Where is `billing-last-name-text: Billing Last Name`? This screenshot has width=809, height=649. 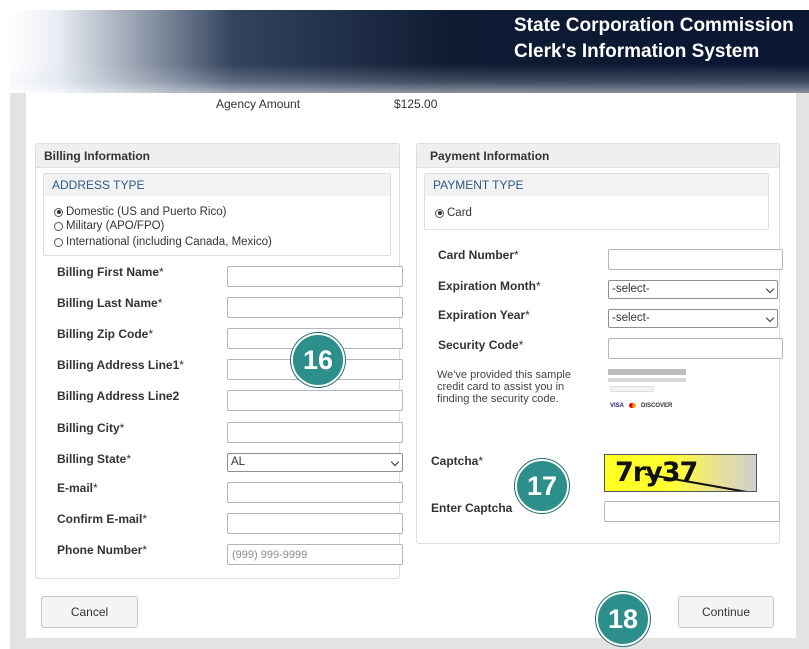 billing-last-name-text: Billing Last Name is located at coordinates (107, 303).